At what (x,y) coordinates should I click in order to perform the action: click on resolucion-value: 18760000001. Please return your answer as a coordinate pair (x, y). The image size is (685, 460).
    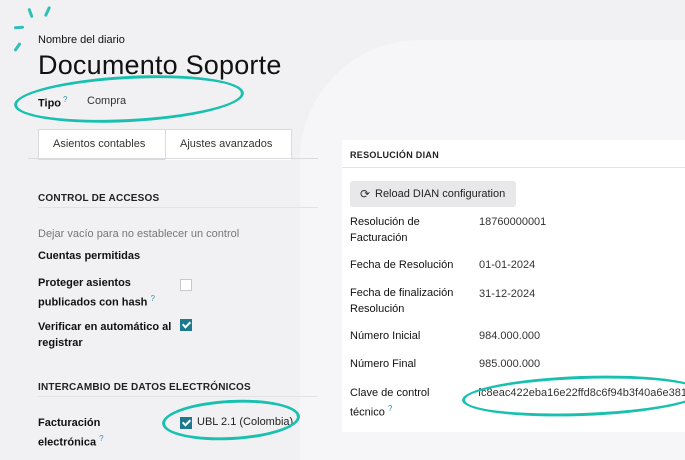
    Looking at the image, I should click on (512, 222).